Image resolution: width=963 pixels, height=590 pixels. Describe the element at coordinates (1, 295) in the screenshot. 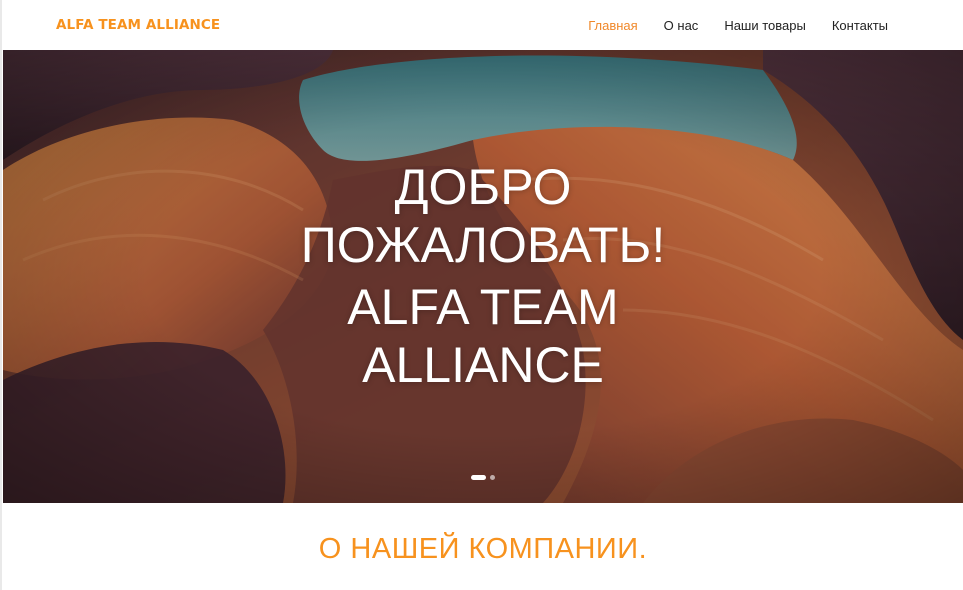

I see `left-border` at that location.